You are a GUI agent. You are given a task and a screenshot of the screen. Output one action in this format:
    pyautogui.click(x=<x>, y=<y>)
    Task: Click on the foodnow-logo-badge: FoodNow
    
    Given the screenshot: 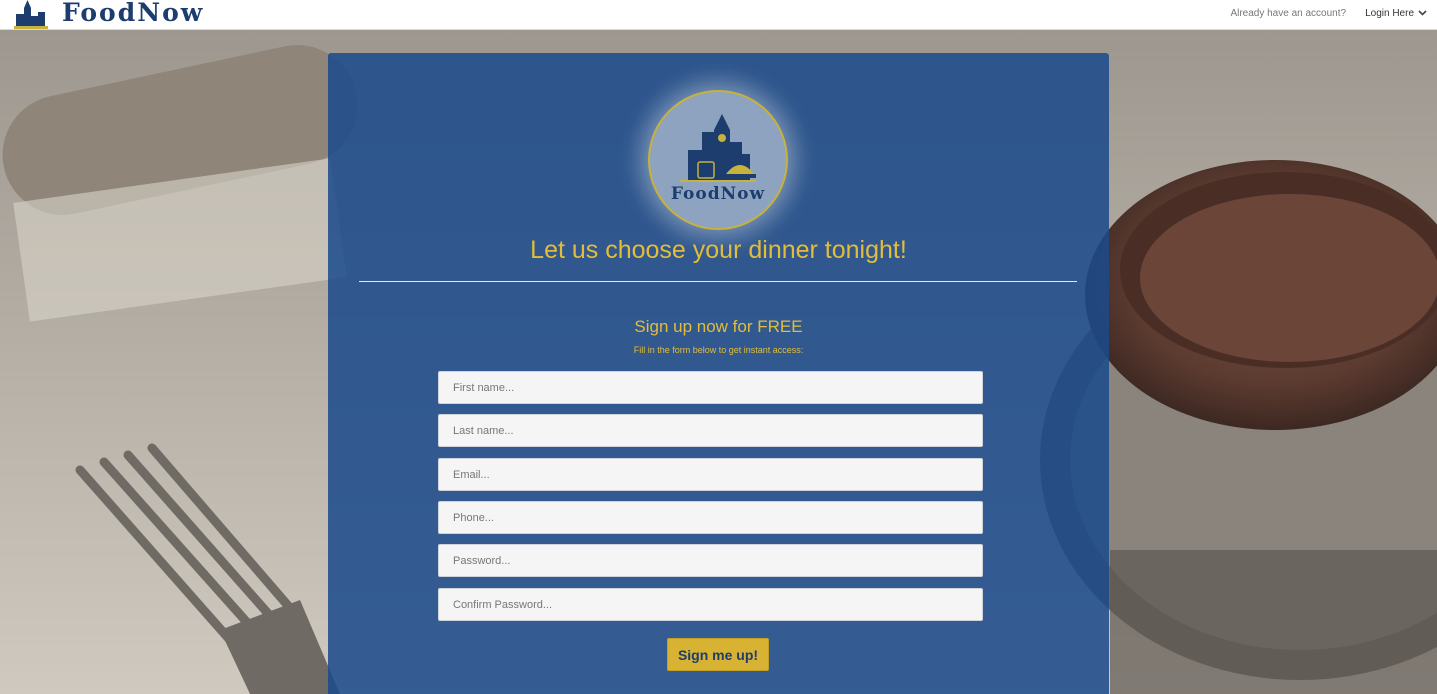 What is the action you would take?
    pyautogui.click(x=718, y=160)
    